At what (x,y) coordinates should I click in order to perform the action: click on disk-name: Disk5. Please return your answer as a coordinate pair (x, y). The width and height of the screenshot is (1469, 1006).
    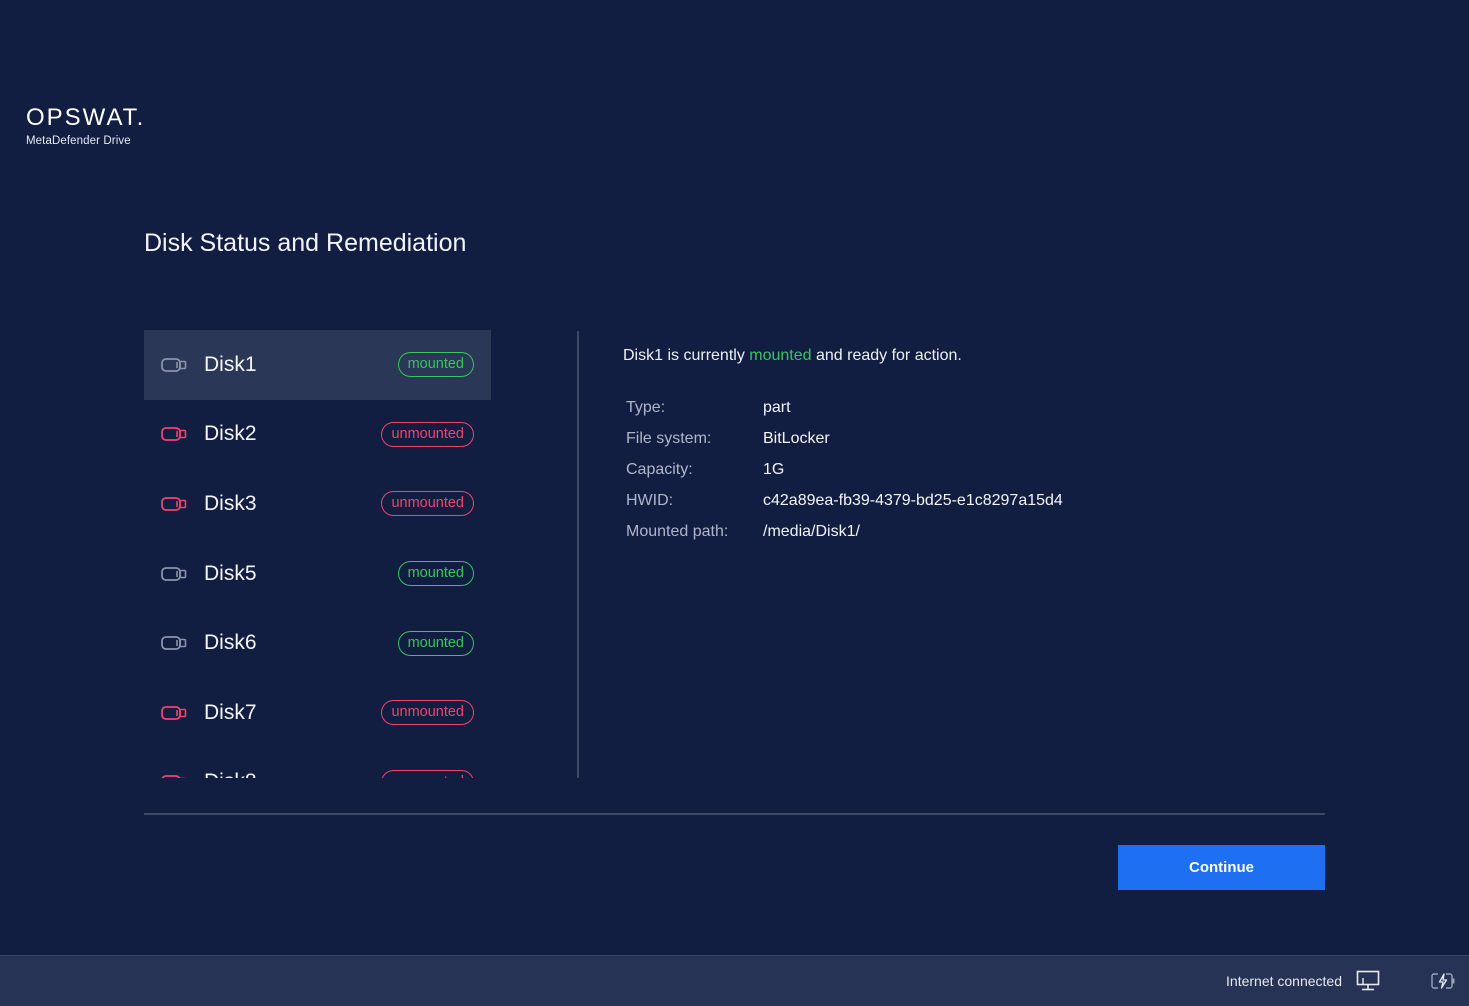
    Looking at the image, I should click on (230, 573).